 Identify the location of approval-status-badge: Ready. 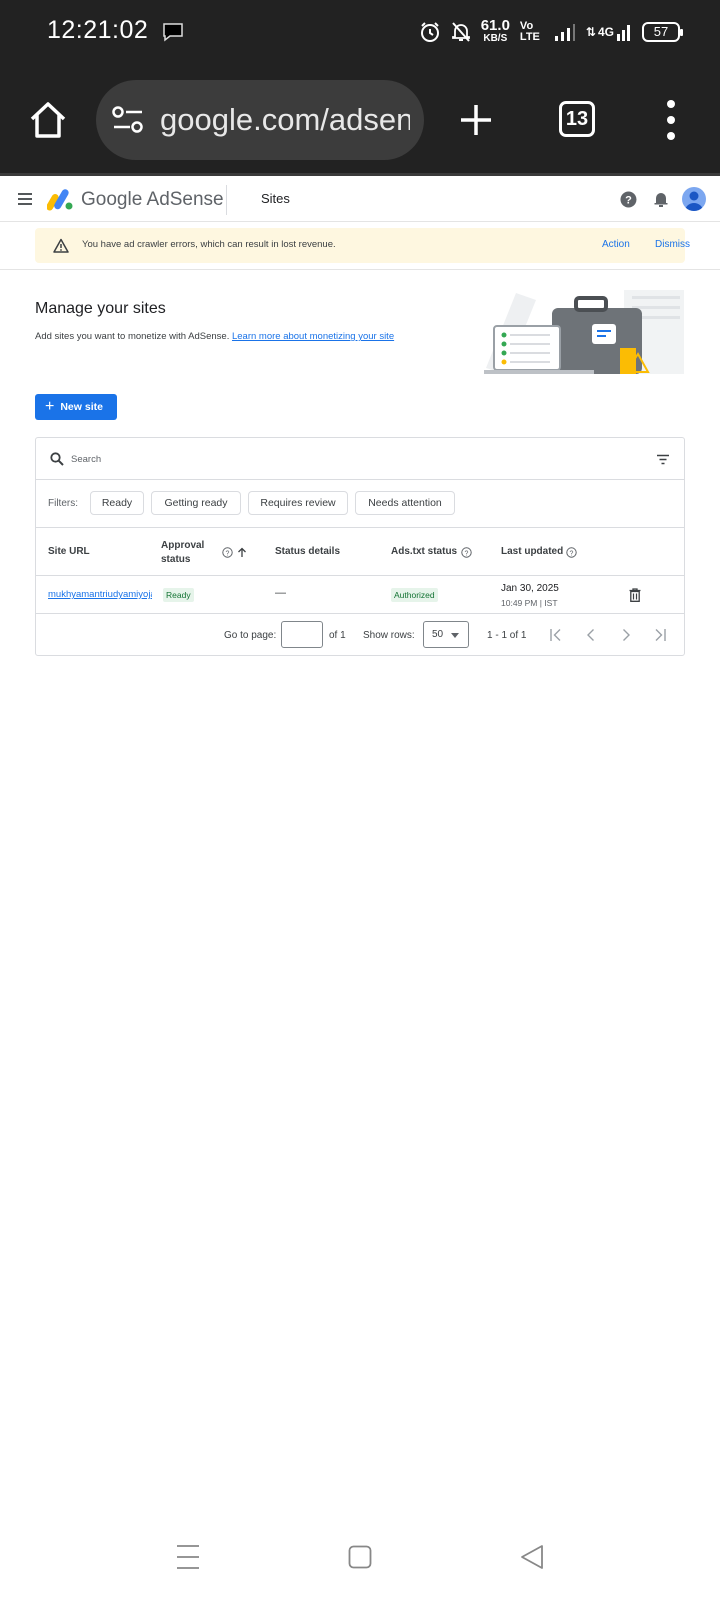
(178, 595).